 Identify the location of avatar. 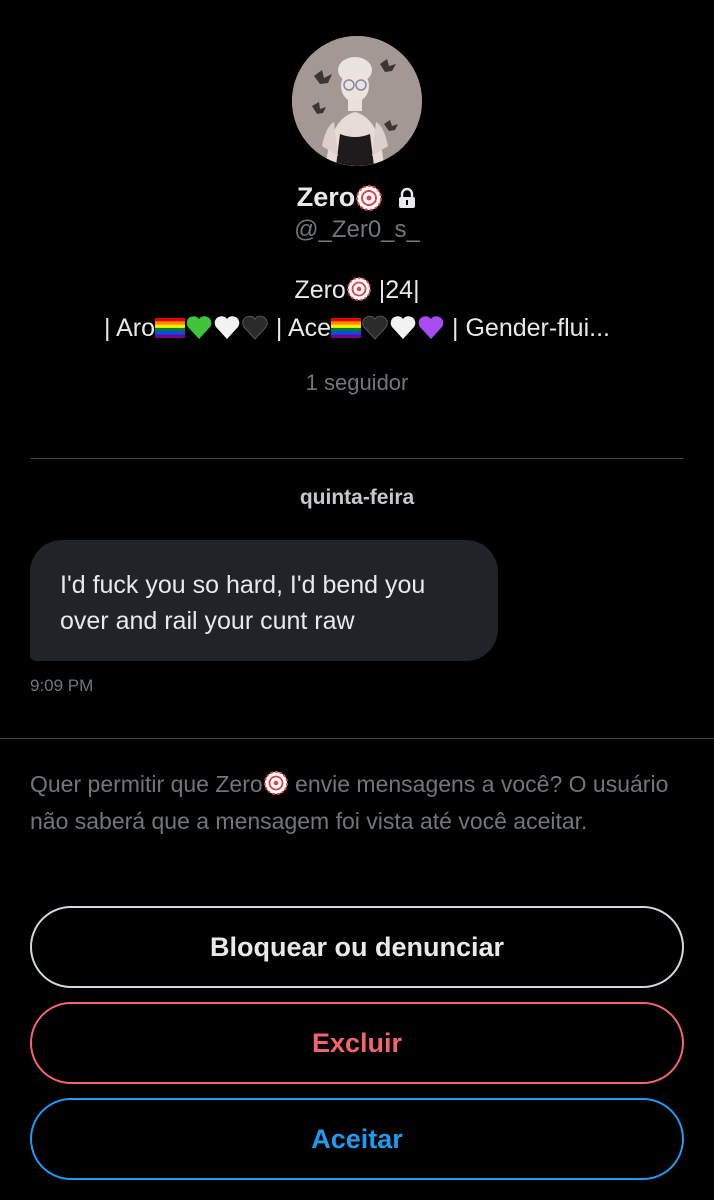
(357, 101).